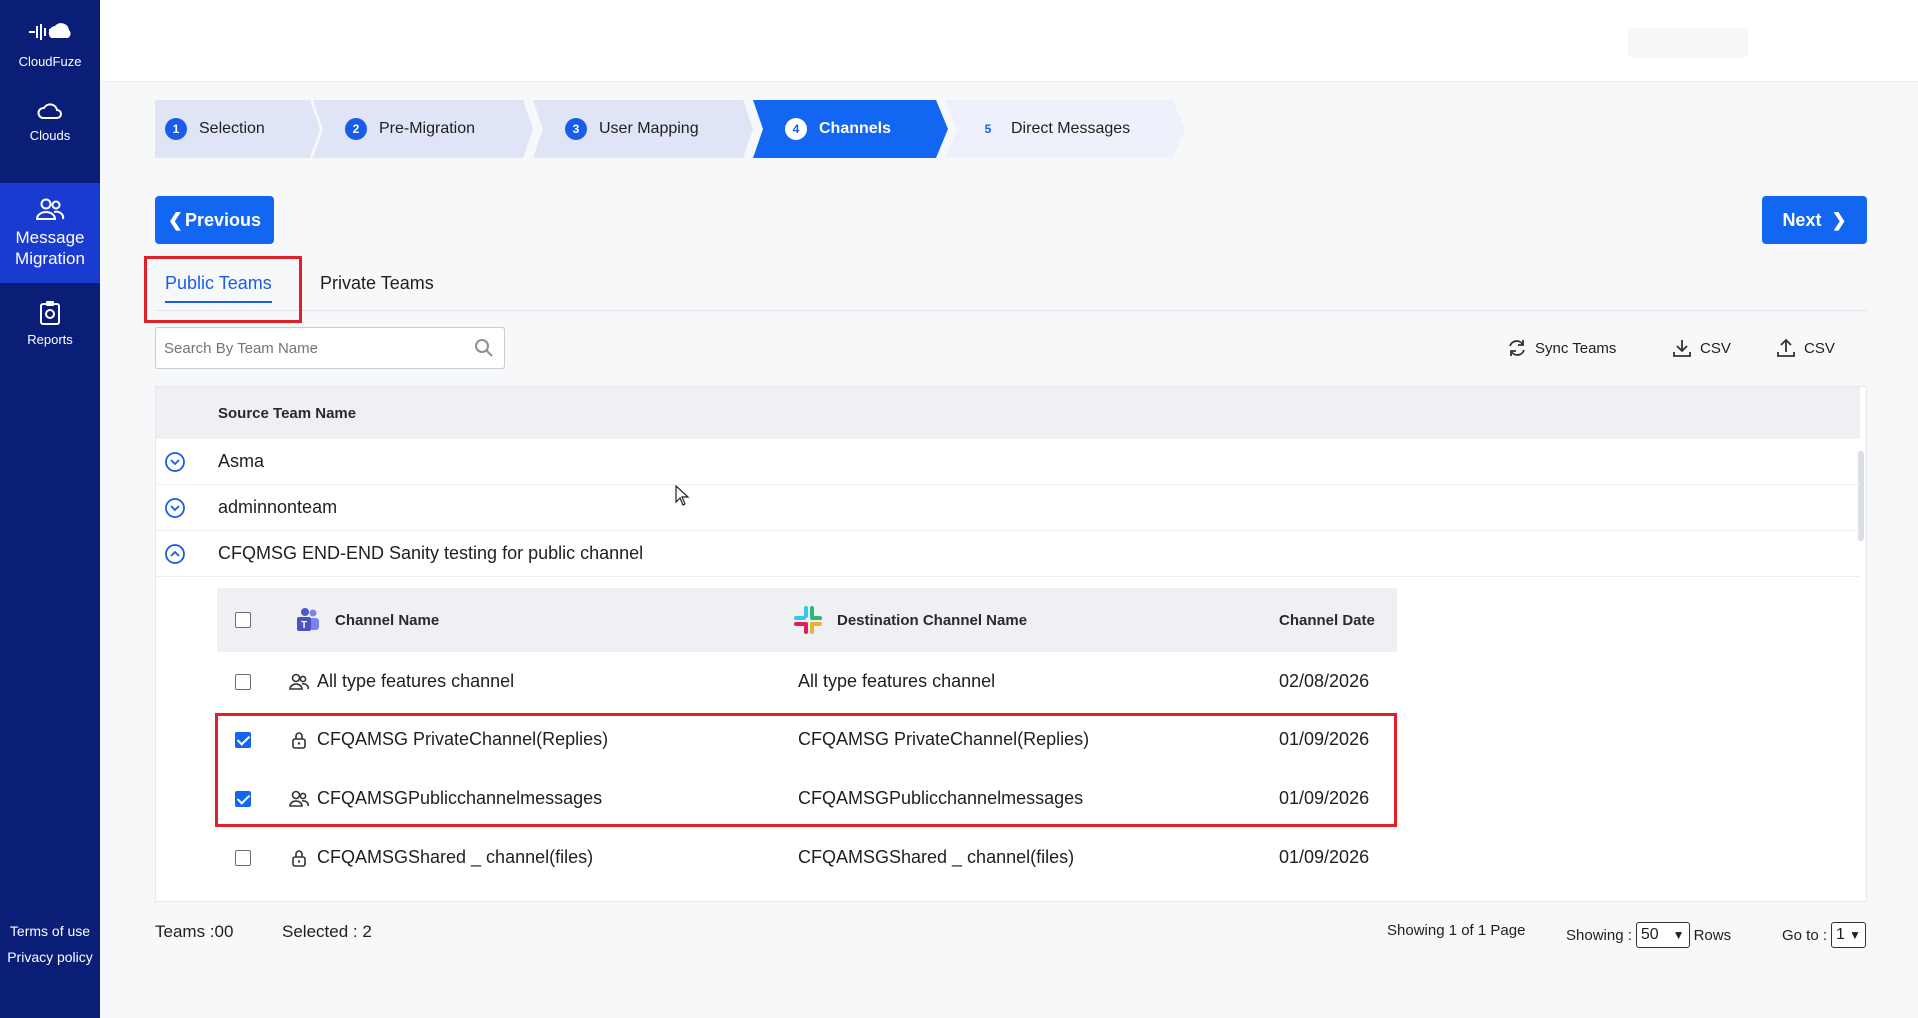 The width and height of the screenshot is (1918, 1018). What do you see at coordinates (1327, 620) in the screenshot?
I see `header-label: Channel Date` at bounding box center [1327, 620].